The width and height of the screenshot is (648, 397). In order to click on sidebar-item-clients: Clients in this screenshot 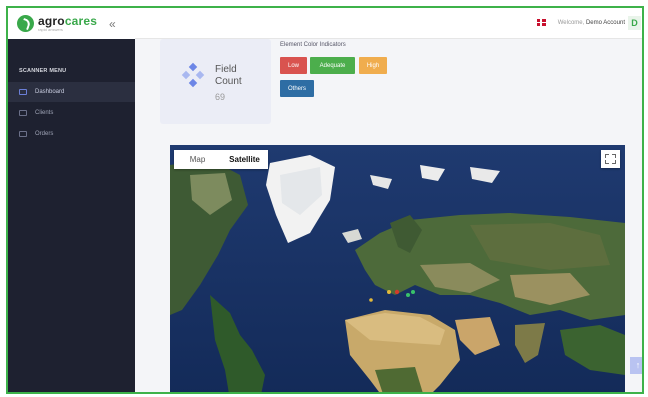, I will do `click(71, 113)`.